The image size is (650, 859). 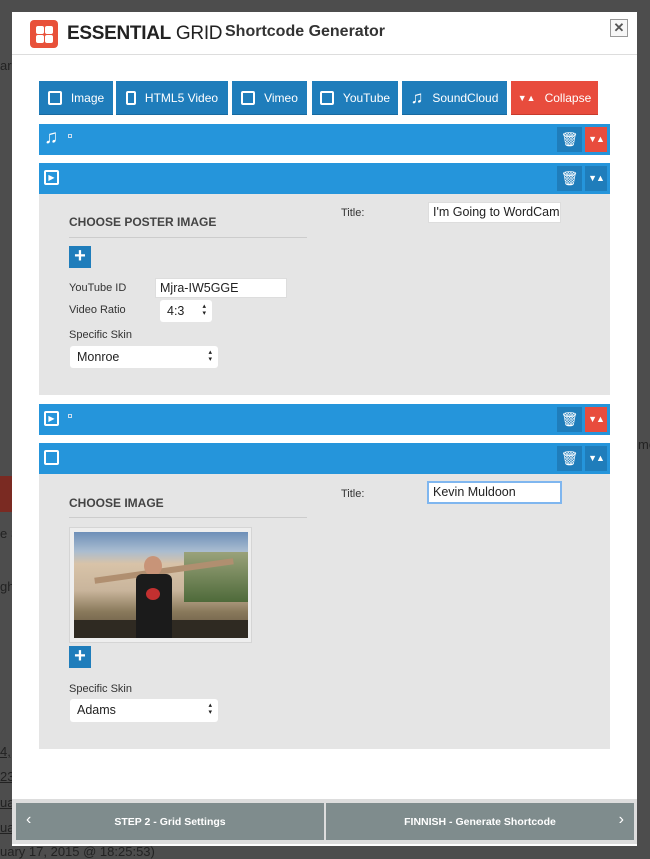 I want to click on add-youtube-button: YouTube, so click(x=355, y=98).